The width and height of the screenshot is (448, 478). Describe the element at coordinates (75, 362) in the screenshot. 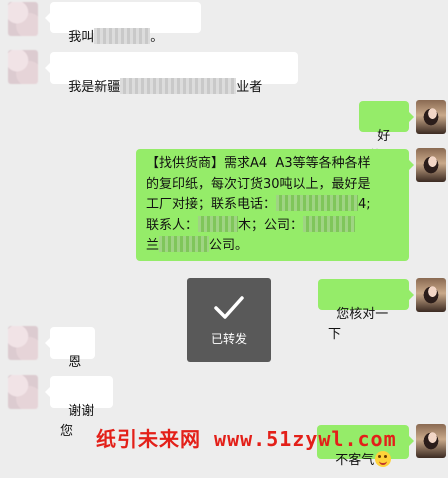

I see `message-text: 恩` at that location.